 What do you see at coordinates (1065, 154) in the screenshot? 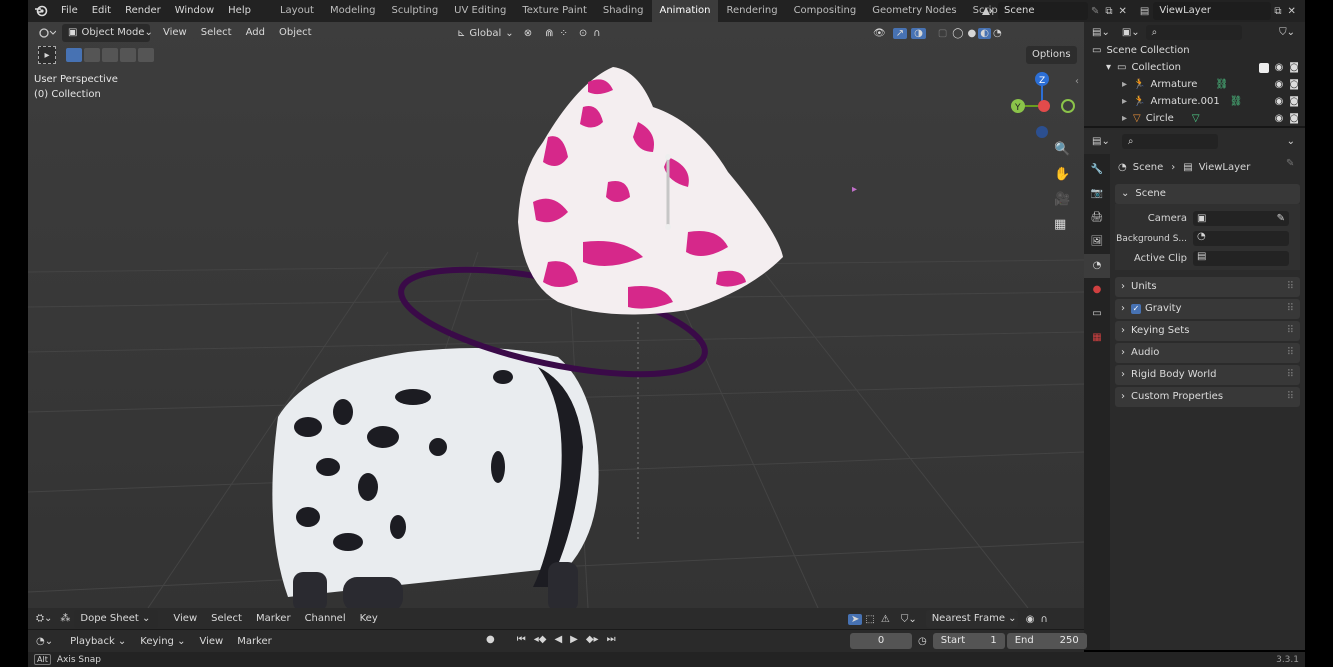
I see `zoom-icon: 🔍` at bounding box center [1065, 154].